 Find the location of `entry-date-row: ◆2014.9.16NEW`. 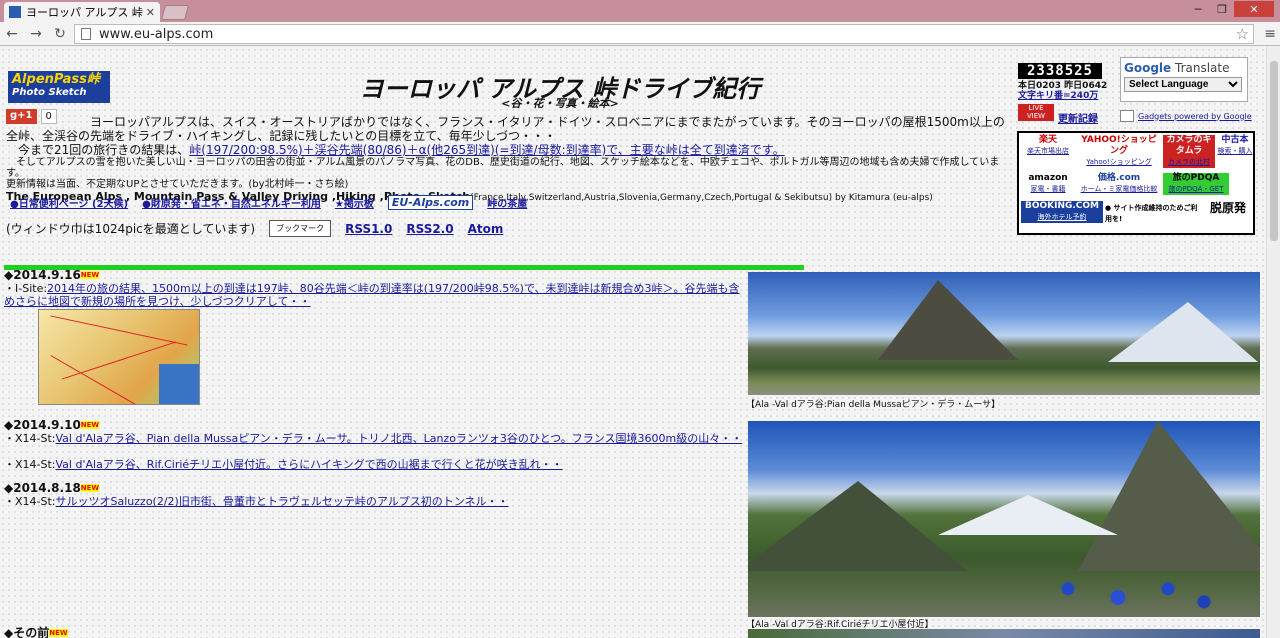

entry-date-row: ◆2014.9.16NEW is located at coordinates (374, 275).